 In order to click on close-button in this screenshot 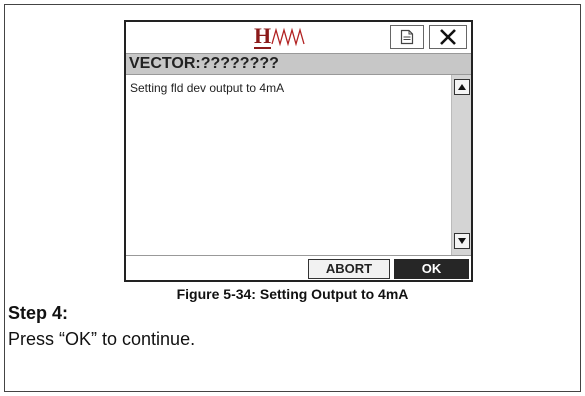, I will do `click(448, 37)`.